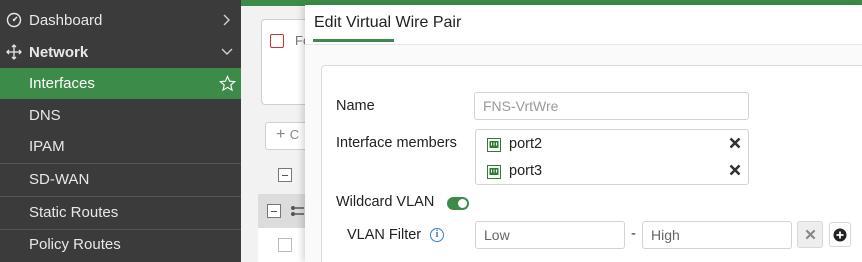  What do you see at coordinates (120, 20) in the screenshot?
I see `sidebar-item-dashboard: Dashboard` at bounding box center [120, 20].